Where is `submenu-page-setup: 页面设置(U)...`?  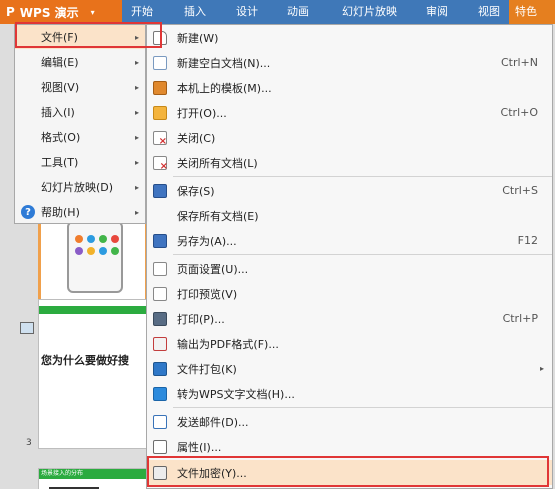
submenu-page-setup: 页面设置(U)... is located at coordinates (349, 268).